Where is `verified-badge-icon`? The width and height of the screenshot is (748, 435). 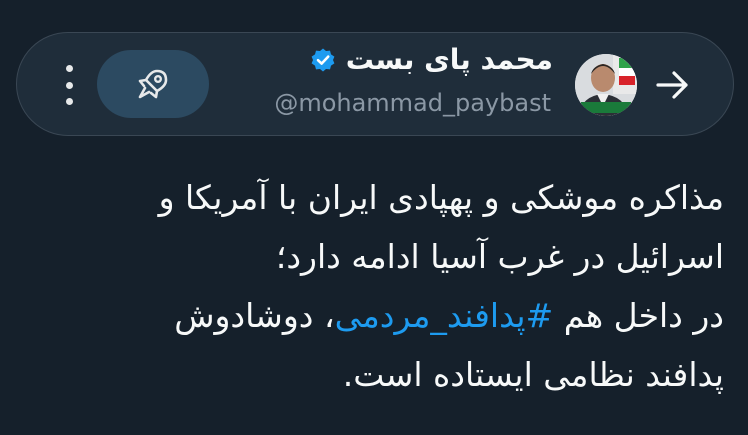 verified-badge-icon is located at coordinates (323, 60).